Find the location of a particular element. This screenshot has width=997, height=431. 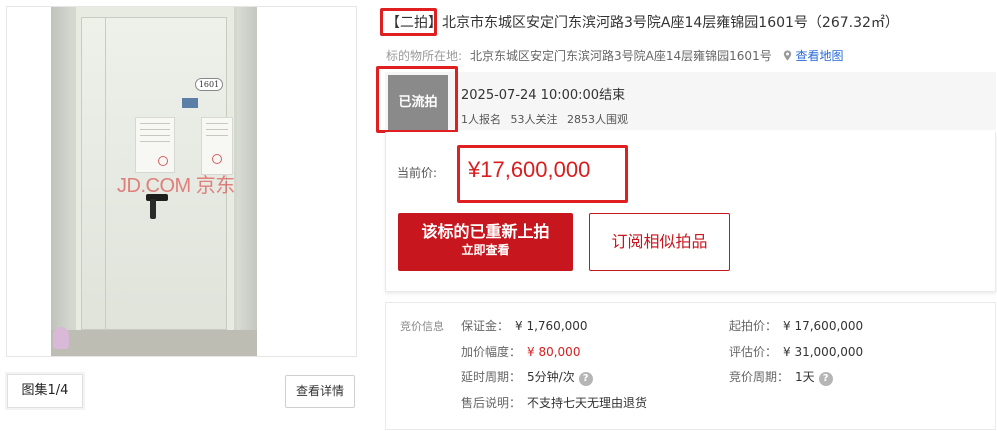

jd-watermark: JD.COM 京东 is located at coordinates (176, 186).